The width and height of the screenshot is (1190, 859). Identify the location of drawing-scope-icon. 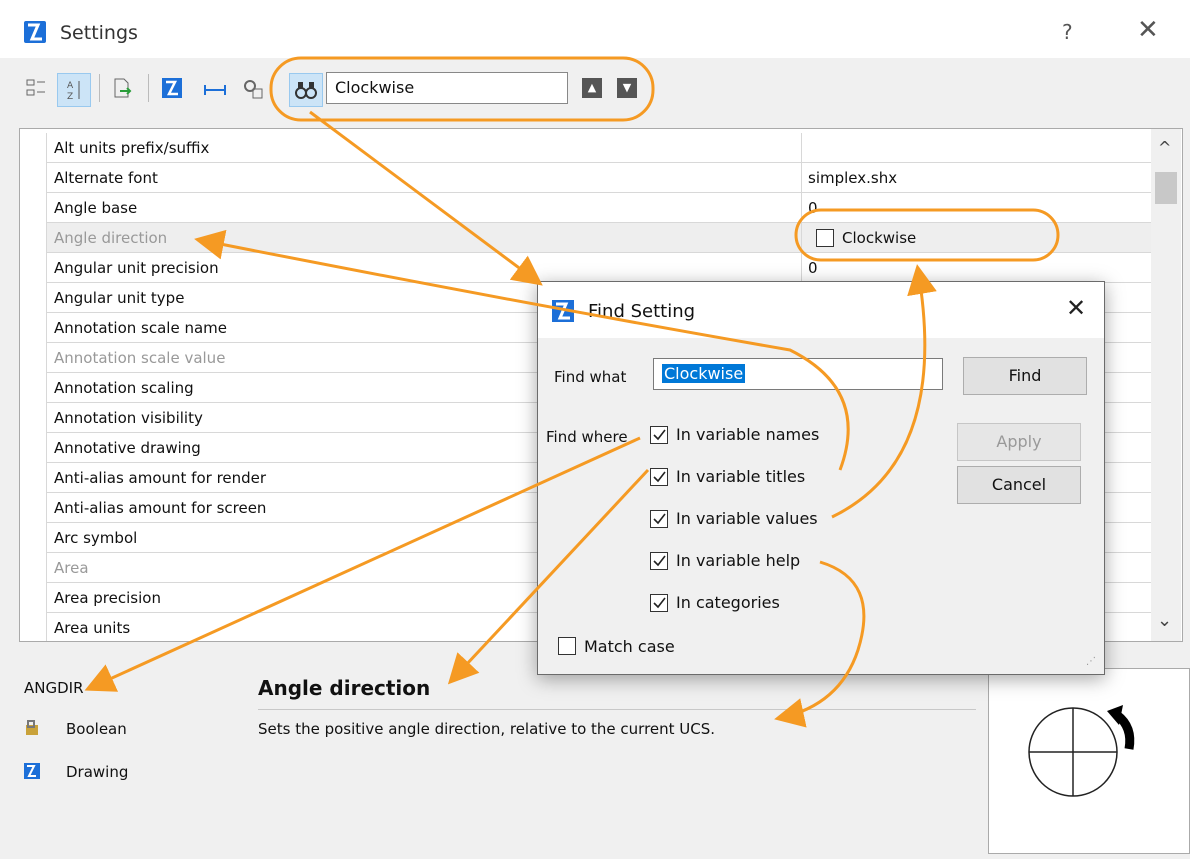
(32, 771).